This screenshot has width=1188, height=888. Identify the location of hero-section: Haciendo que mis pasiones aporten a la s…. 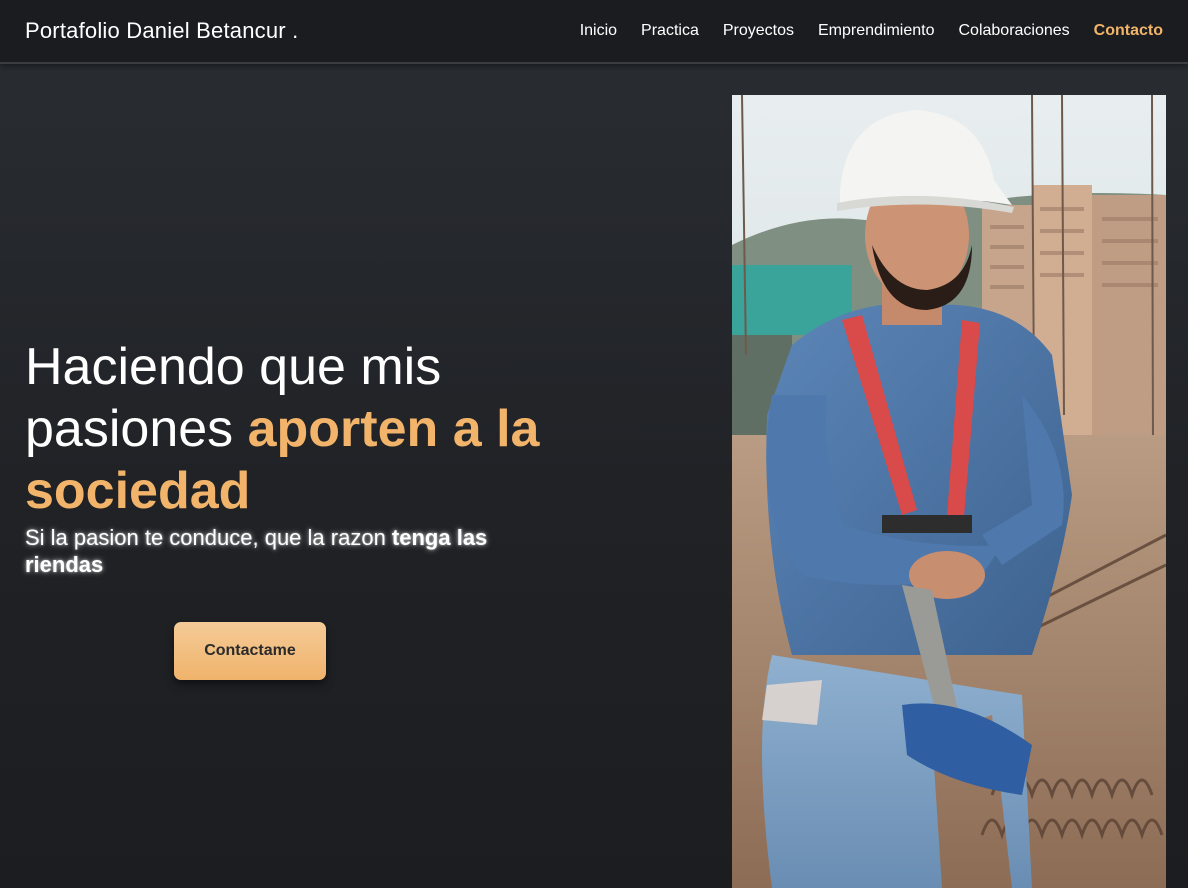
(295, 457).